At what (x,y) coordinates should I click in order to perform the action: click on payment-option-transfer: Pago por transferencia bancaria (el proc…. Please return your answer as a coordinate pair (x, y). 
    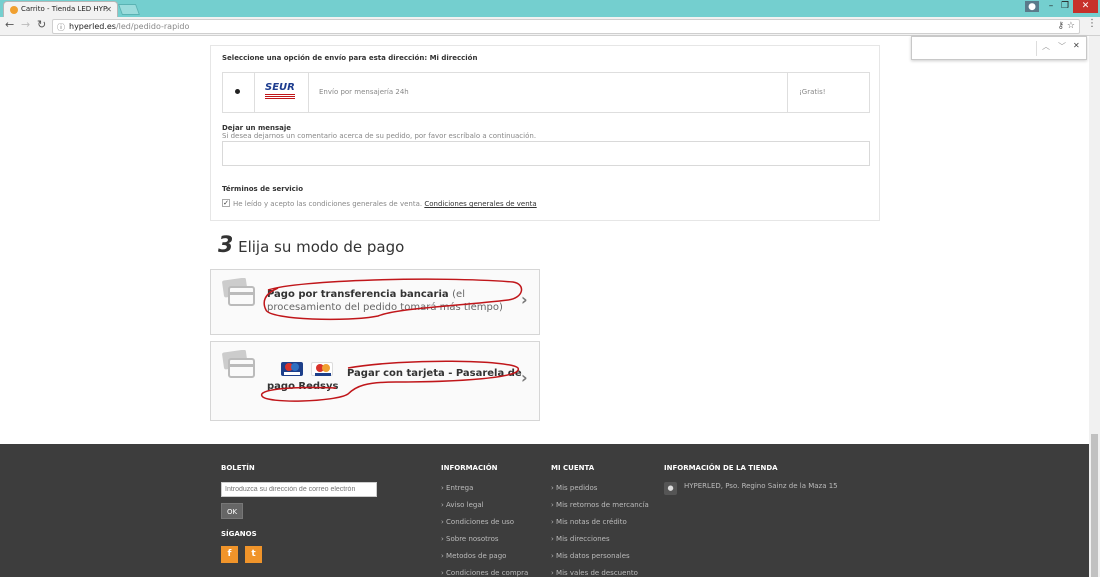
    Looking at the image, I should click on (375, 302).